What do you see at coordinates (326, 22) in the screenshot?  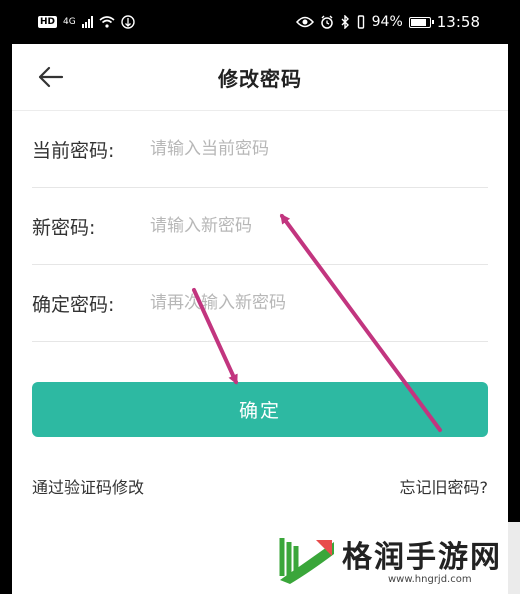 I see `alarm-icon` at bounding box center [326, 22].